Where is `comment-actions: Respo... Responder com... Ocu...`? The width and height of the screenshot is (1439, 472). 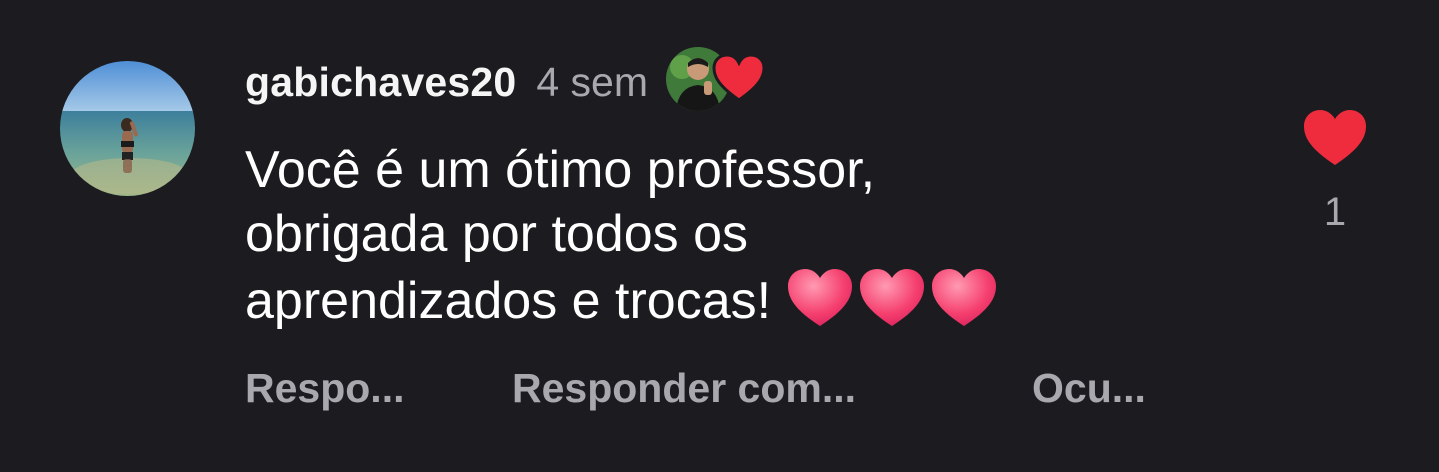
comment-actions: Respo... Responder com... Ocu... is located at coordinates (695, 388).